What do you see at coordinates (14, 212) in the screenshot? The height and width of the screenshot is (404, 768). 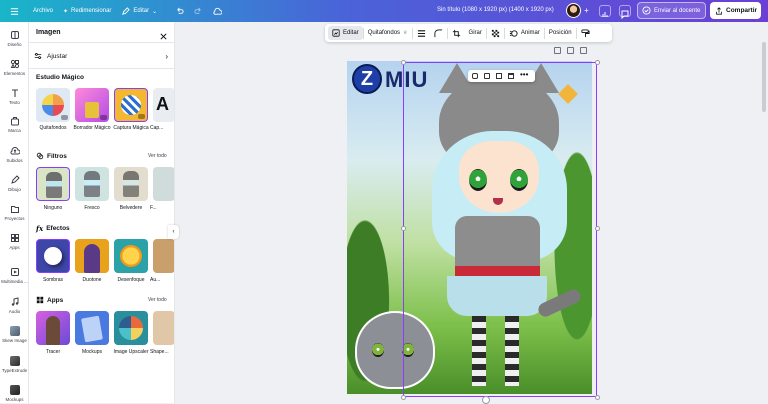 I see `rail-item-projects: Proyectos` at bounding box center [14, 212].